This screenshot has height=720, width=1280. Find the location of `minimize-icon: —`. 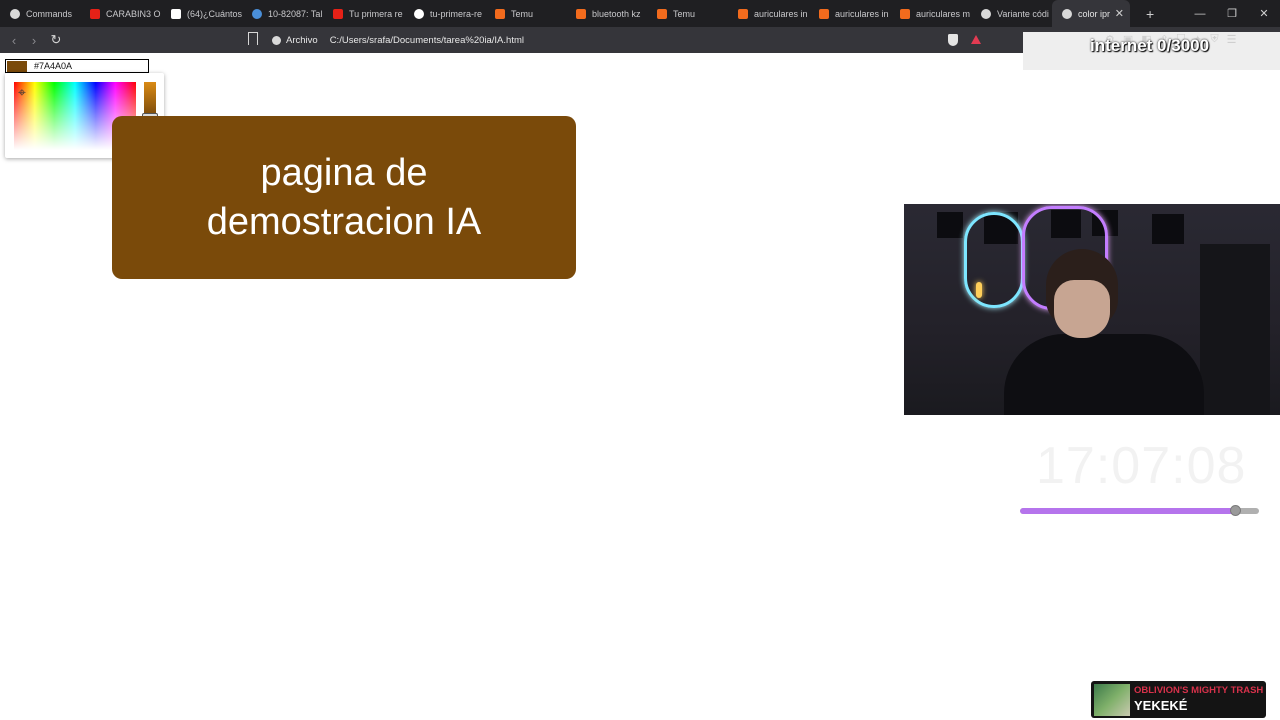

minimize-icon: — is located at coordinates (1200, 14).